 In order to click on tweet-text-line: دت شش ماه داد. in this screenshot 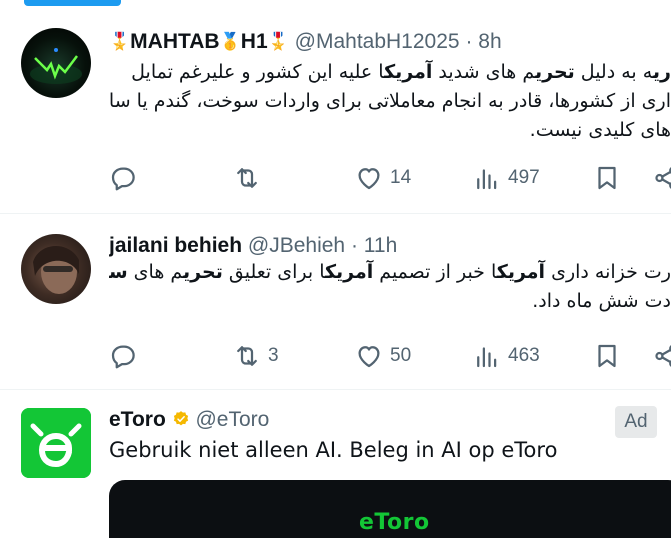, I will do `click(601, 301)`.